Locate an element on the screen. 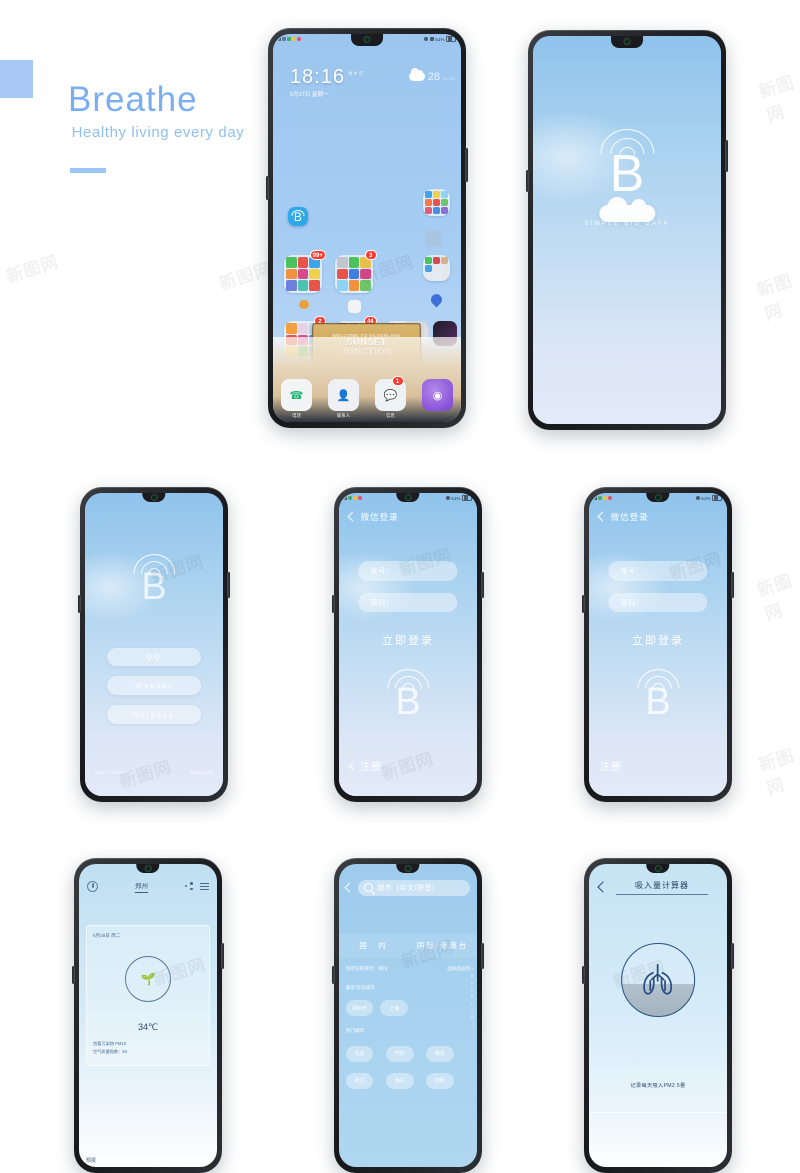 The height and width of the screenshot is (1173, 800). located-label: 您所在的城市：郑州 is located at coordinates (366, 968).